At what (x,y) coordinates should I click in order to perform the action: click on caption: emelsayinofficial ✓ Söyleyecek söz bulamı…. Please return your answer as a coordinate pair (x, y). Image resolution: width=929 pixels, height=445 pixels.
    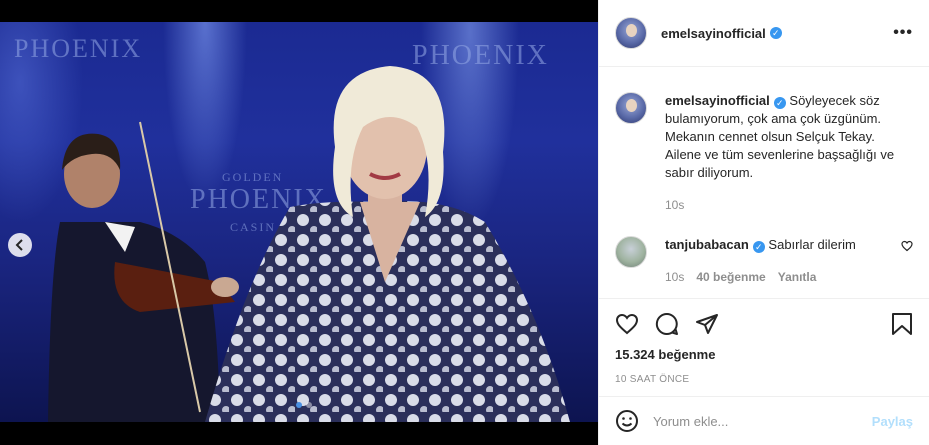
    Looking at the image, I should click on (764, 153).